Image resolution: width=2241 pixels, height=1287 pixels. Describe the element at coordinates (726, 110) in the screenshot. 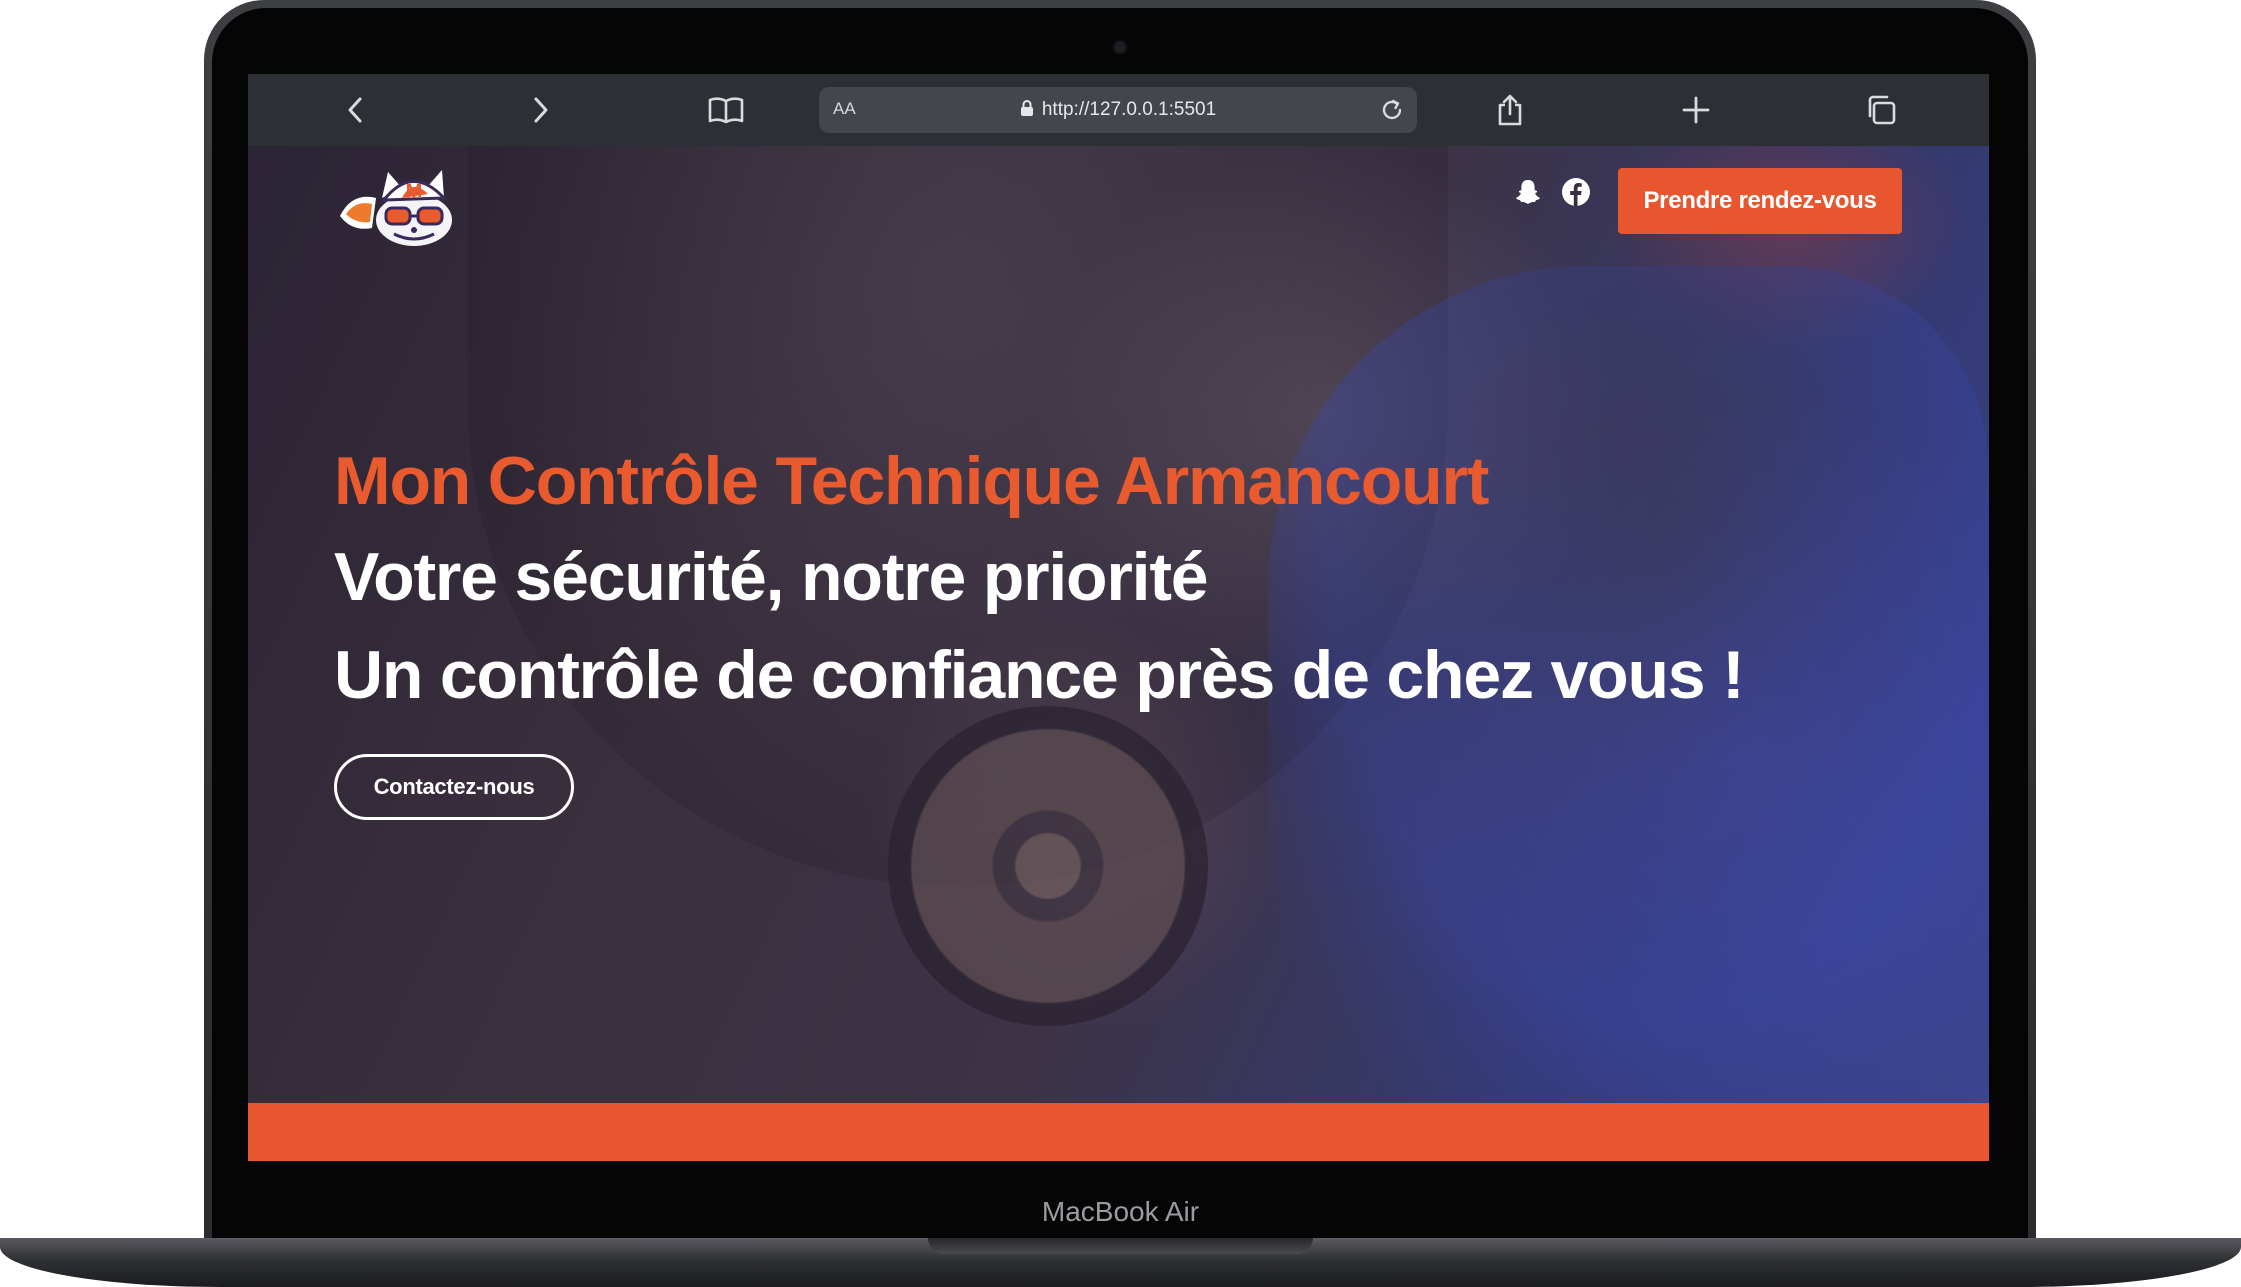

I see `book-icon` at that location.